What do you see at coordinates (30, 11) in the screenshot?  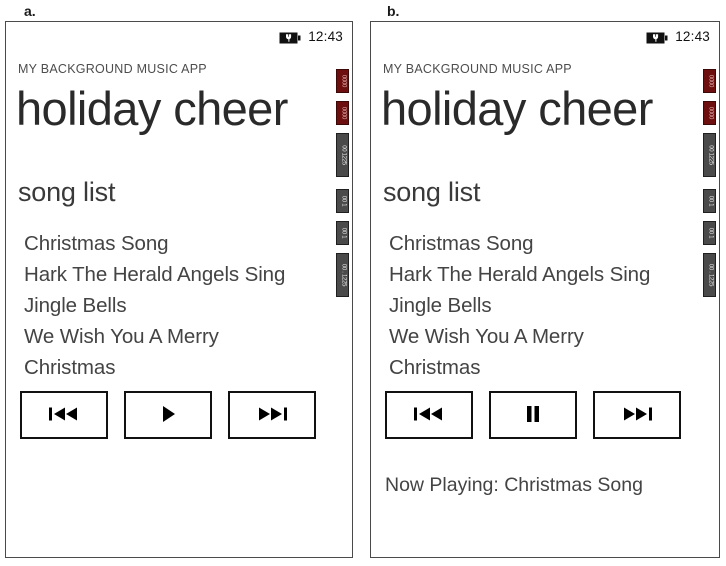 I see `panel-label-a: a.` at bounding box center [30, 11].